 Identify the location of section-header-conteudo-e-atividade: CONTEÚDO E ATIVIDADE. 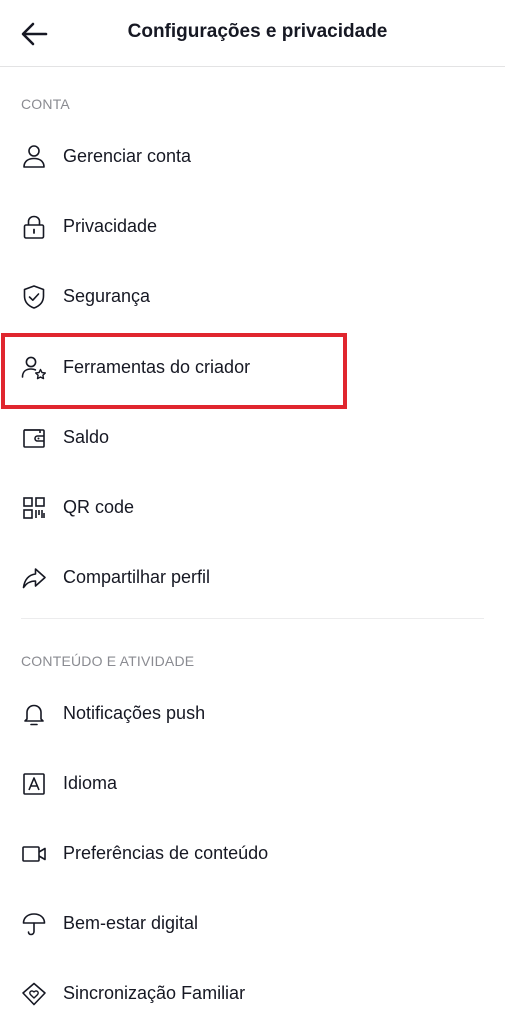
(108, 661).